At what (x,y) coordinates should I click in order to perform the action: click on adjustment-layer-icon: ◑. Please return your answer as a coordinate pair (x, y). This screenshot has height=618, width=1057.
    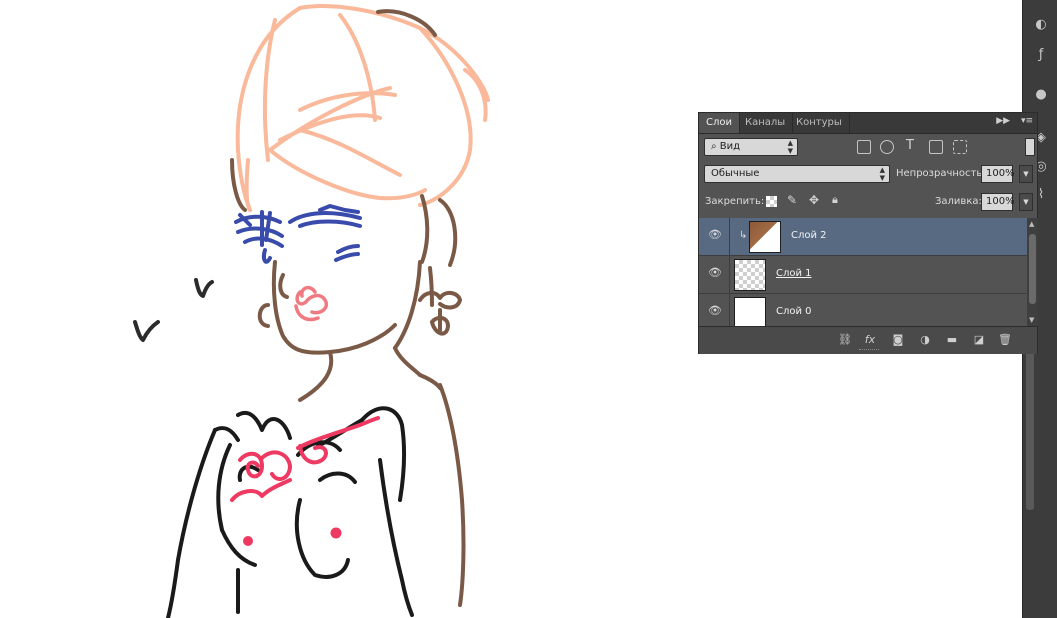
    Looking at the image, I should click on (925, 340).